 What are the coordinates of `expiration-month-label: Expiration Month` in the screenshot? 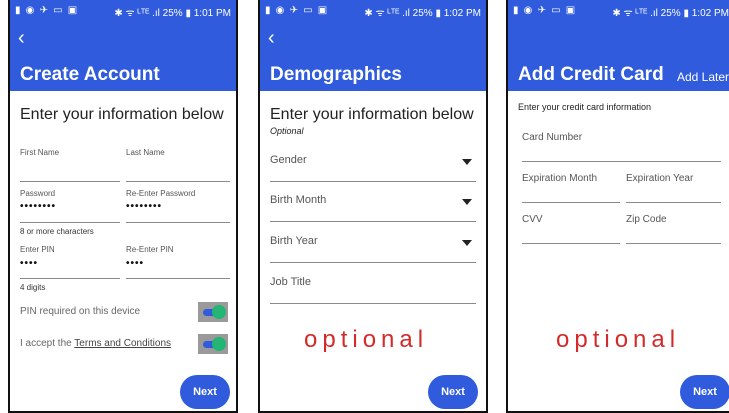 It's located at (560, 178).